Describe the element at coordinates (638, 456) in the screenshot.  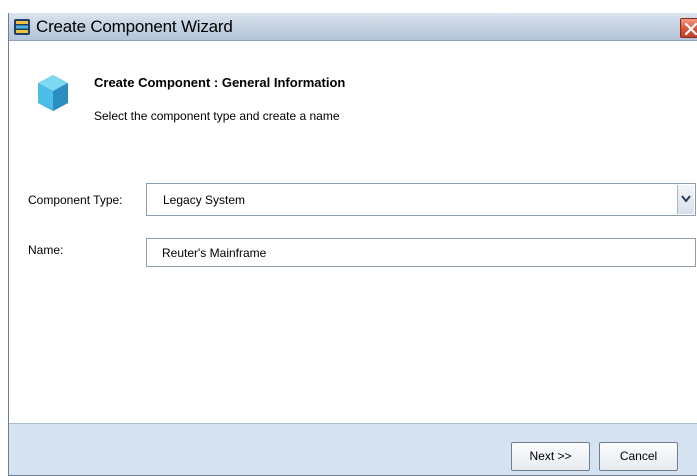
I see `cancel-button: Cancel` at that location.